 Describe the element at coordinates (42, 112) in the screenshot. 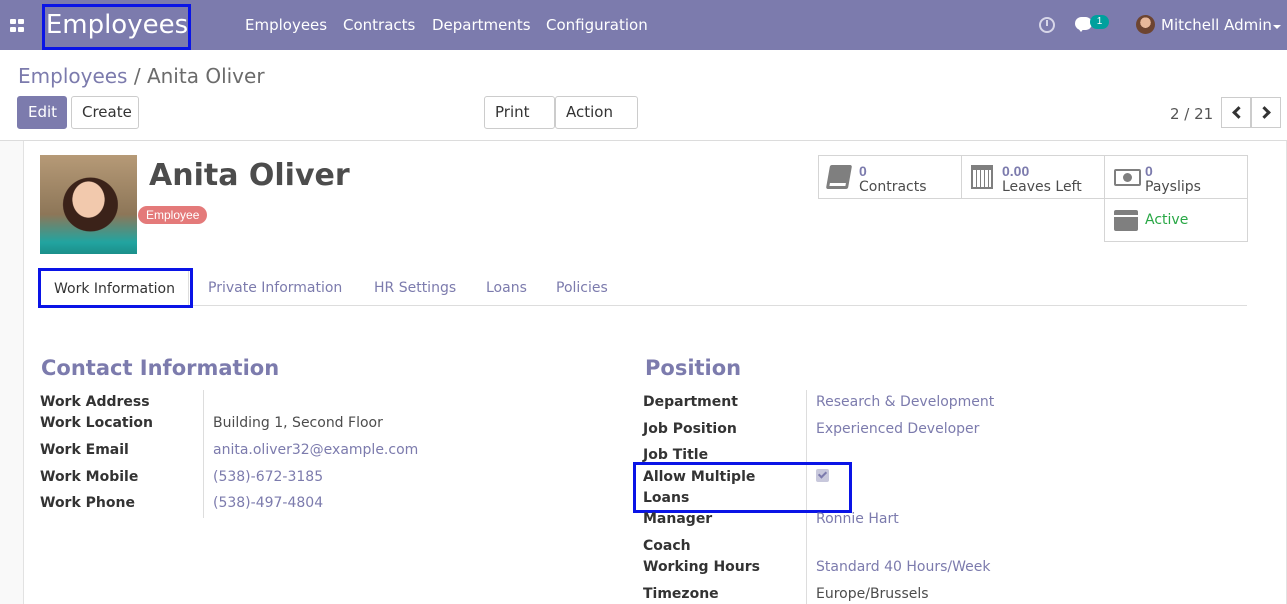

I see `edit-button: Edit` at that location.